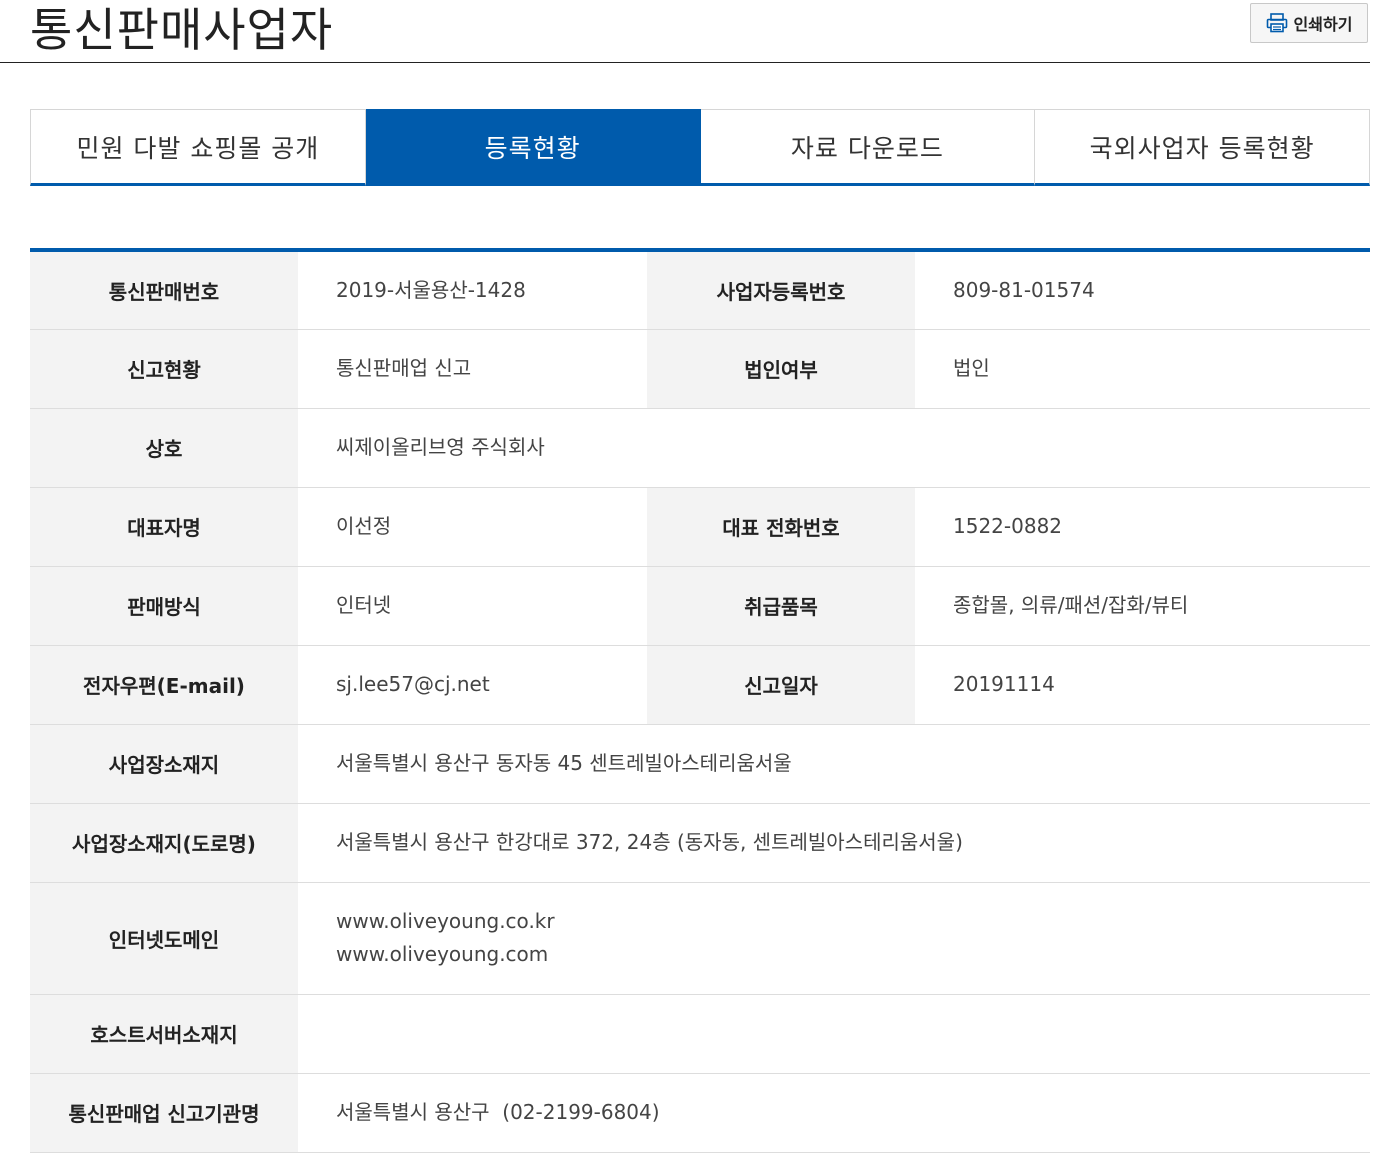 The width and height of the screenshot is (1397, 1167). What do you see at coordinates (1142, 685) in the screenshot?
I see `report-date-value: 20191114` at bounding box center [1142, 685].